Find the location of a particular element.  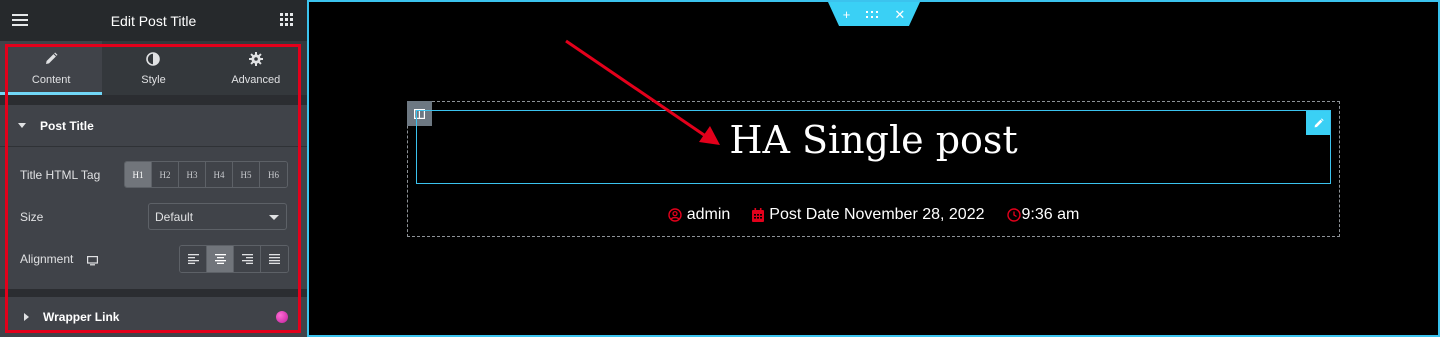

widgets-grid-icon is located at coordinates (287, 20).